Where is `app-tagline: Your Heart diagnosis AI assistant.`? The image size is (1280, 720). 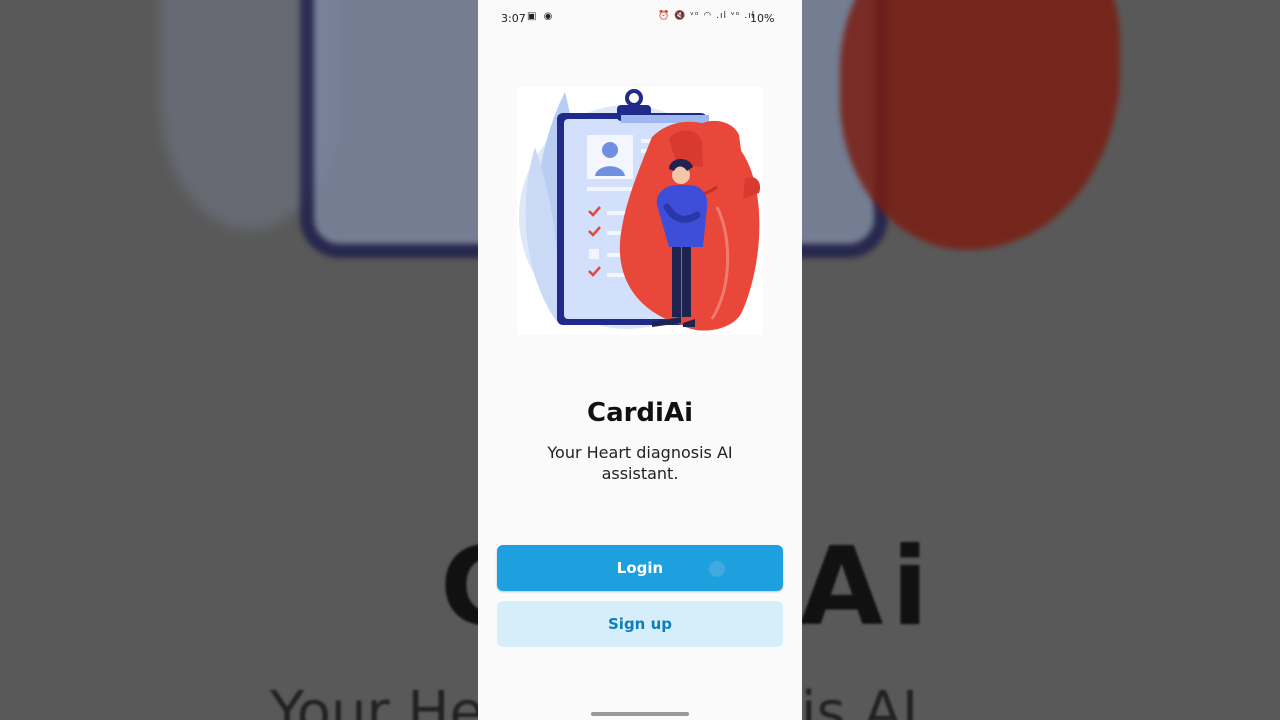 app-tagline: Your Heart diagnosis AI assistant. is located at coordinates (640, 463).